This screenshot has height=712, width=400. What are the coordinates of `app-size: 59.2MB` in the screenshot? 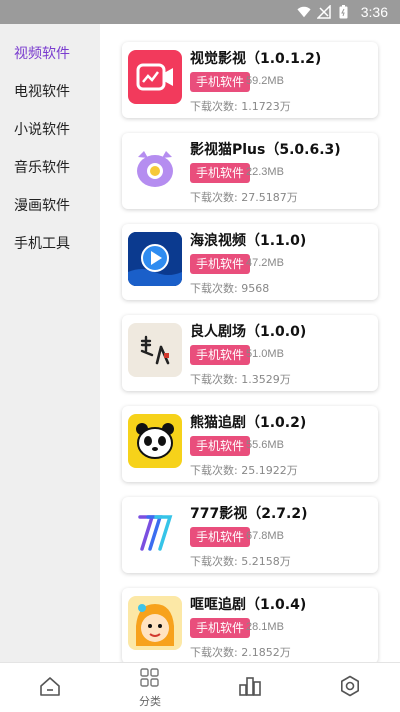 It's located at (265, 81).